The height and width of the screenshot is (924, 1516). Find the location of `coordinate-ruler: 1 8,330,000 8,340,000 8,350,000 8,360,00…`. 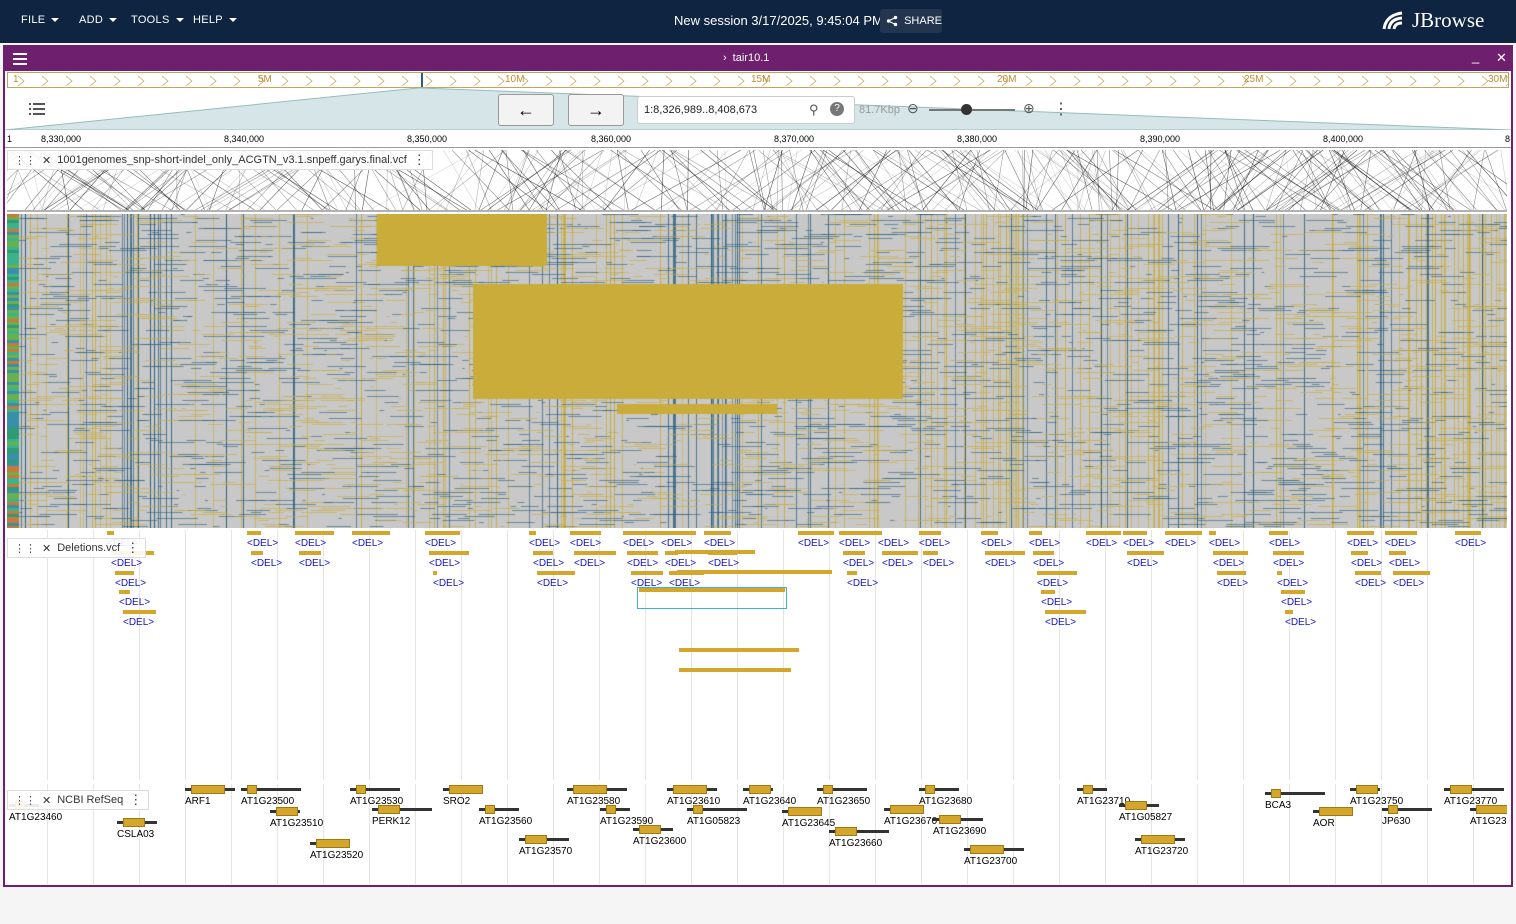

coordinate-ruler: 1 8,330,000 8,340,000 8,350,000 8,360,00… is located at coordinates (758, 139).